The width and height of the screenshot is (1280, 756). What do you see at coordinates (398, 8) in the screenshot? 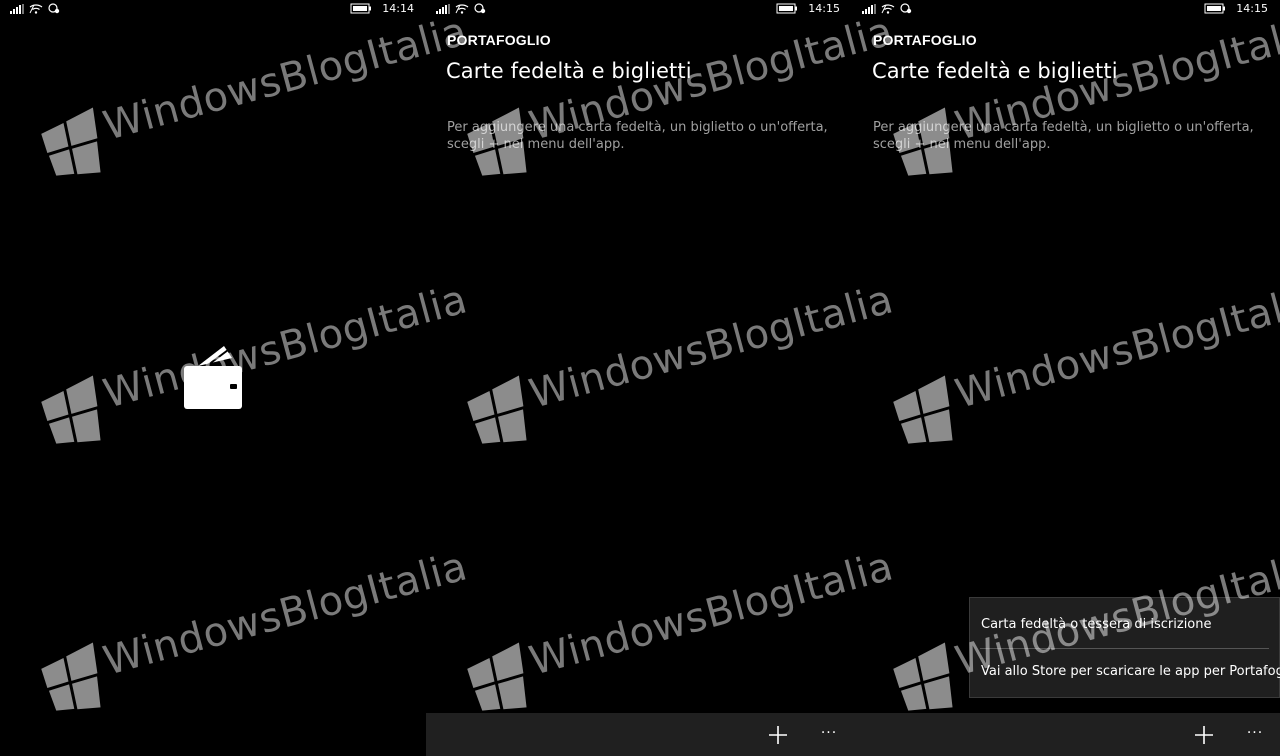
I see `status-time: 14:14` at bounding box center [398, 8].